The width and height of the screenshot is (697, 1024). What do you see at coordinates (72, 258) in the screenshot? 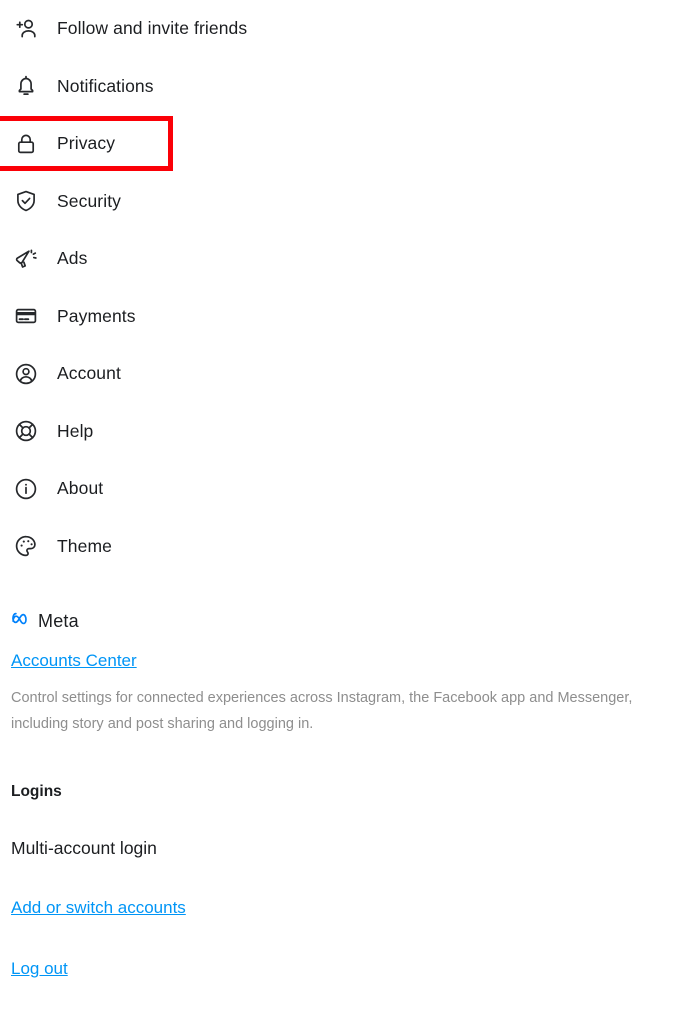
I see `menu-item-label: Ads` at bounding box center [72, 258].